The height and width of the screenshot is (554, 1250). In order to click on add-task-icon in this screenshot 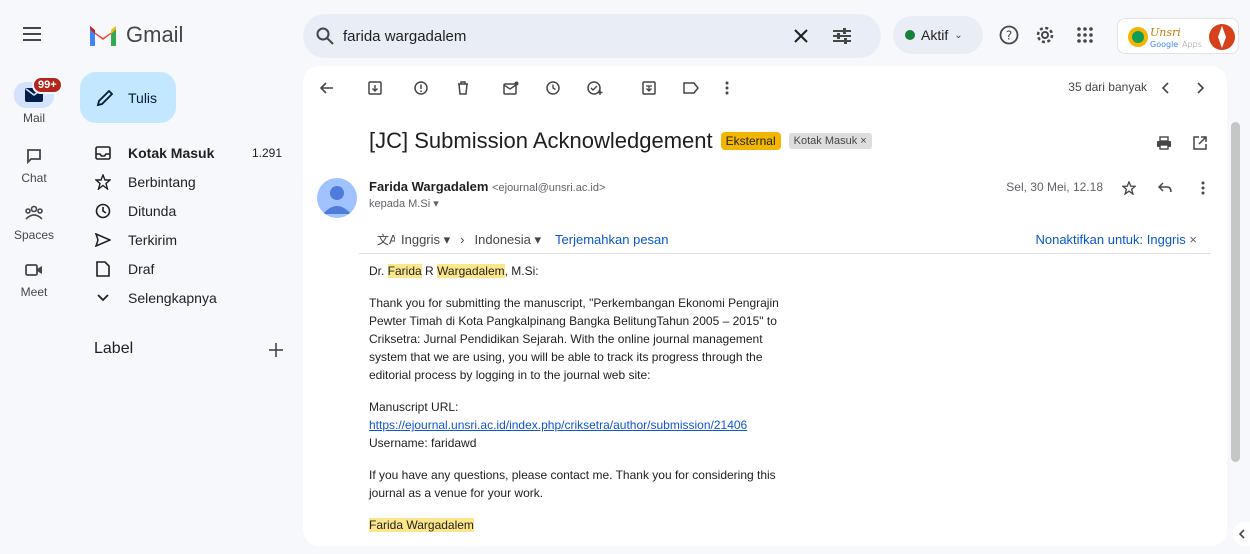, I will do `click(595, 88)`.